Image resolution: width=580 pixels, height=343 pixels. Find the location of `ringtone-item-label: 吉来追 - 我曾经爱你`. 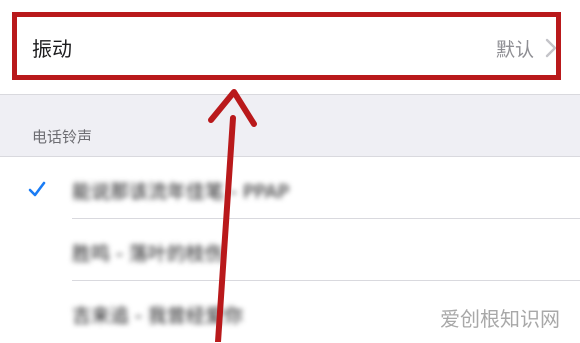

ringtone-item-label: 吉来追 - 我曾经爱你 is located at coordinates (157, 316).